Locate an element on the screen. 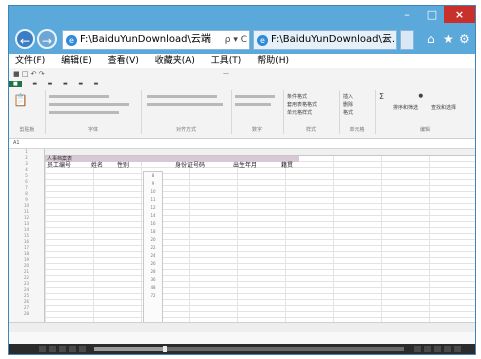  header-cell: 籍贯 is located at coordinates (287, 165).